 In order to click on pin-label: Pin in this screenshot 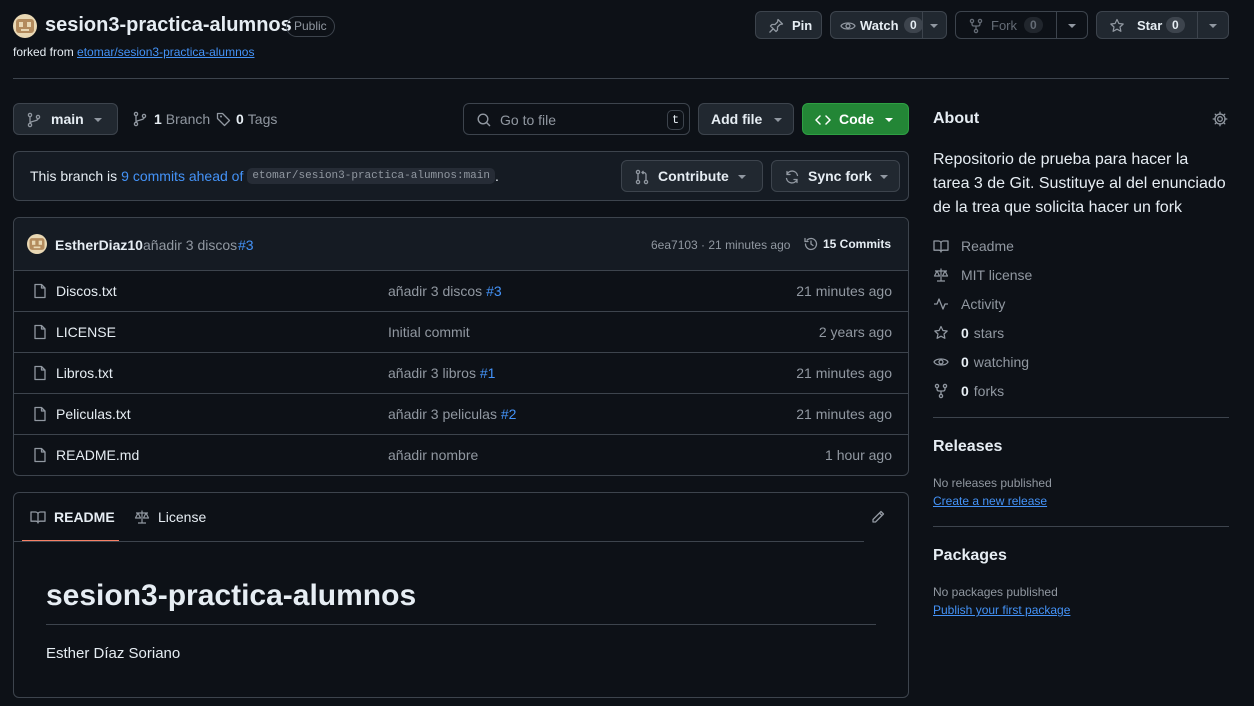, I will do `click(802, 25)`.